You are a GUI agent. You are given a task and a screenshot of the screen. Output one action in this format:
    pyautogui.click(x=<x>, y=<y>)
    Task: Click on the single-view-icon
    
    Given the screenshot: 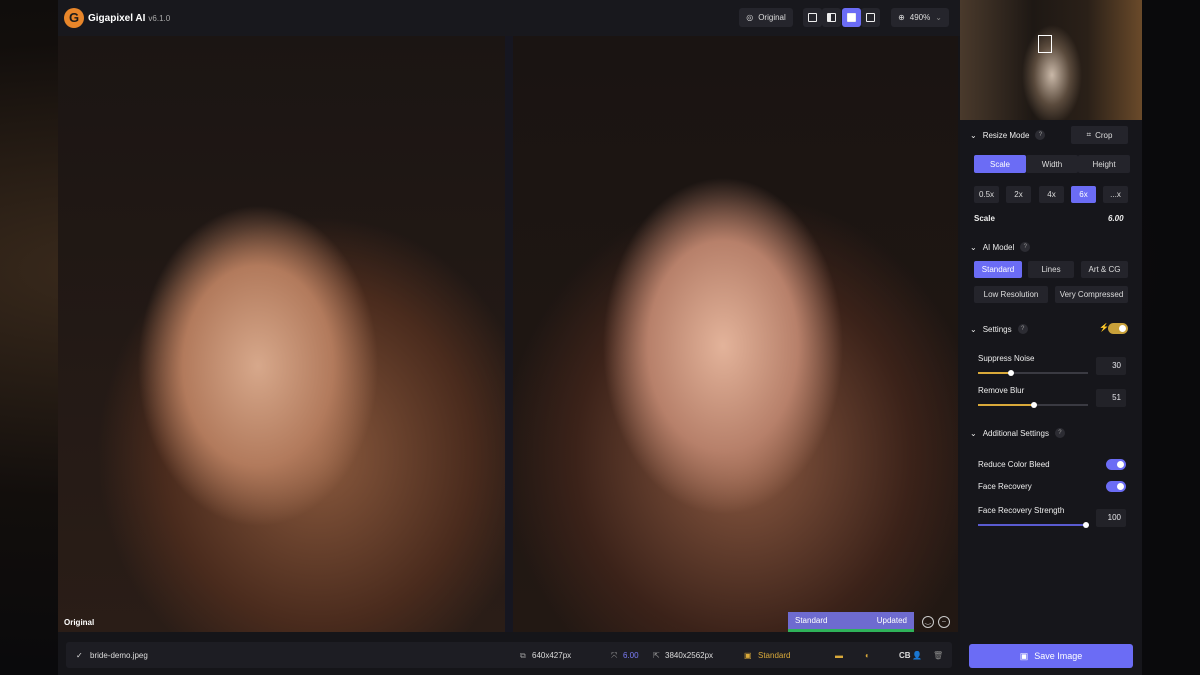 What is the action you would take?
    pyautogui.click(x=812, y=17)
    